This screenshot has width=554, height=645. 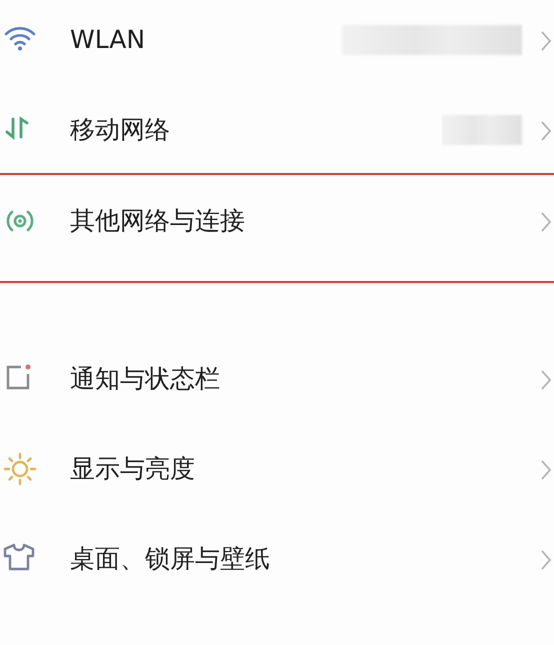 I want to click on settings-row: 桌面、锁屏与壁纸, so click(x=277, y=559).